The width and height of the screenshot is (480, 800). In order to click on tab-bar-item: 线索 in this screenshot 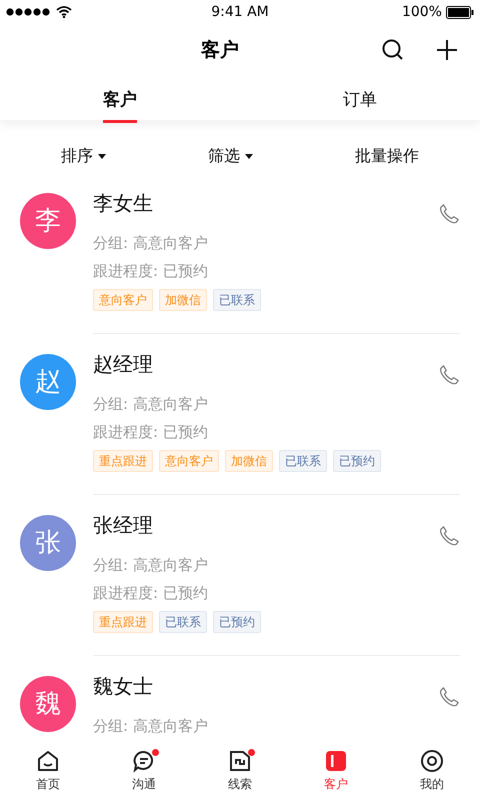, I will do `click(240, 771)`.